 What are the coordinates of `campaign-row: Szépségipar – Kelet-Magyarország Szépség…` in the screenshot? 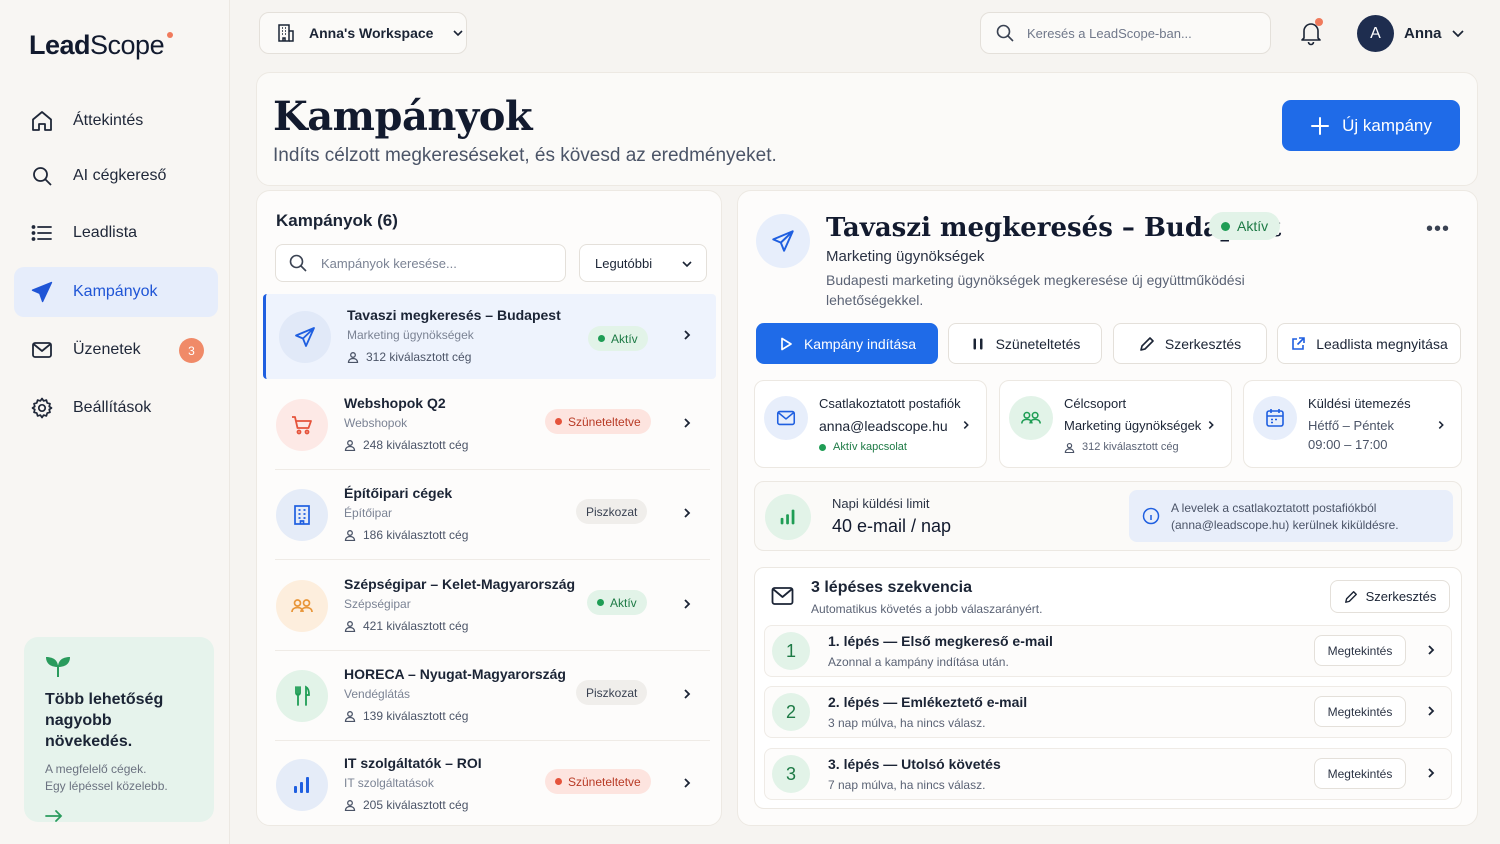 It's located at (489, 607).